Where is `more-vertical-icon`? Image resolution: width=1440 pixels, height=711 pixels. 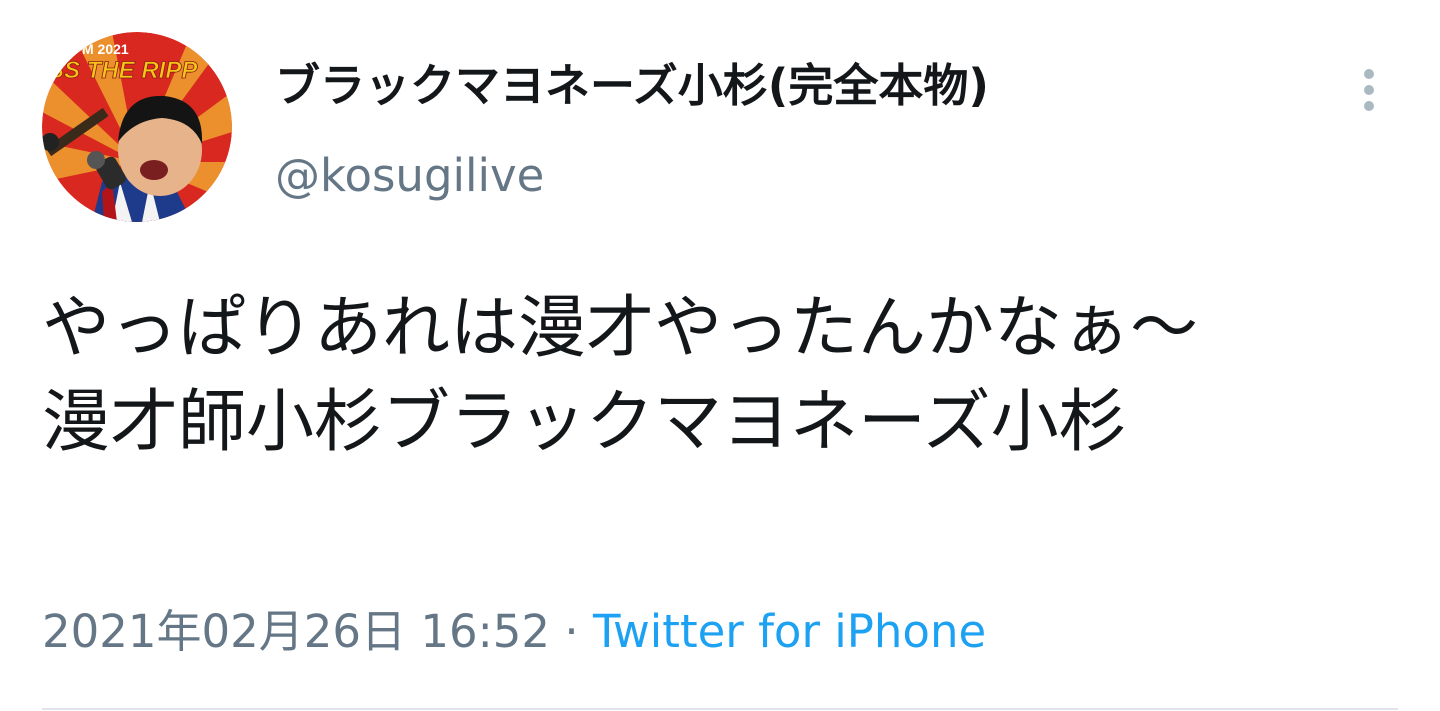
more-vertical-icon is located at coordinates (1369, 90).